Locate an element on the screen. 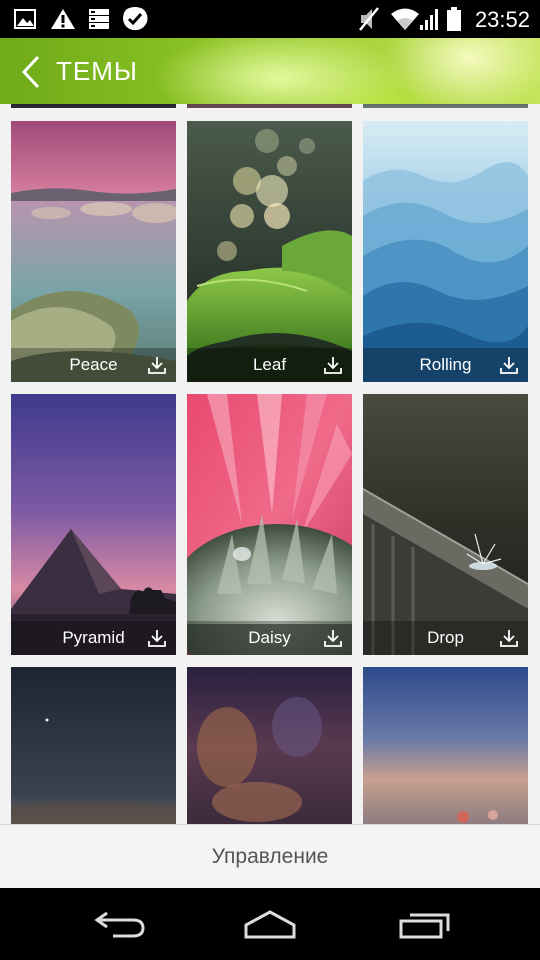 The image size is (540, 960). theme-tile-rolling: Rolling is located at coordinates (445, 251).